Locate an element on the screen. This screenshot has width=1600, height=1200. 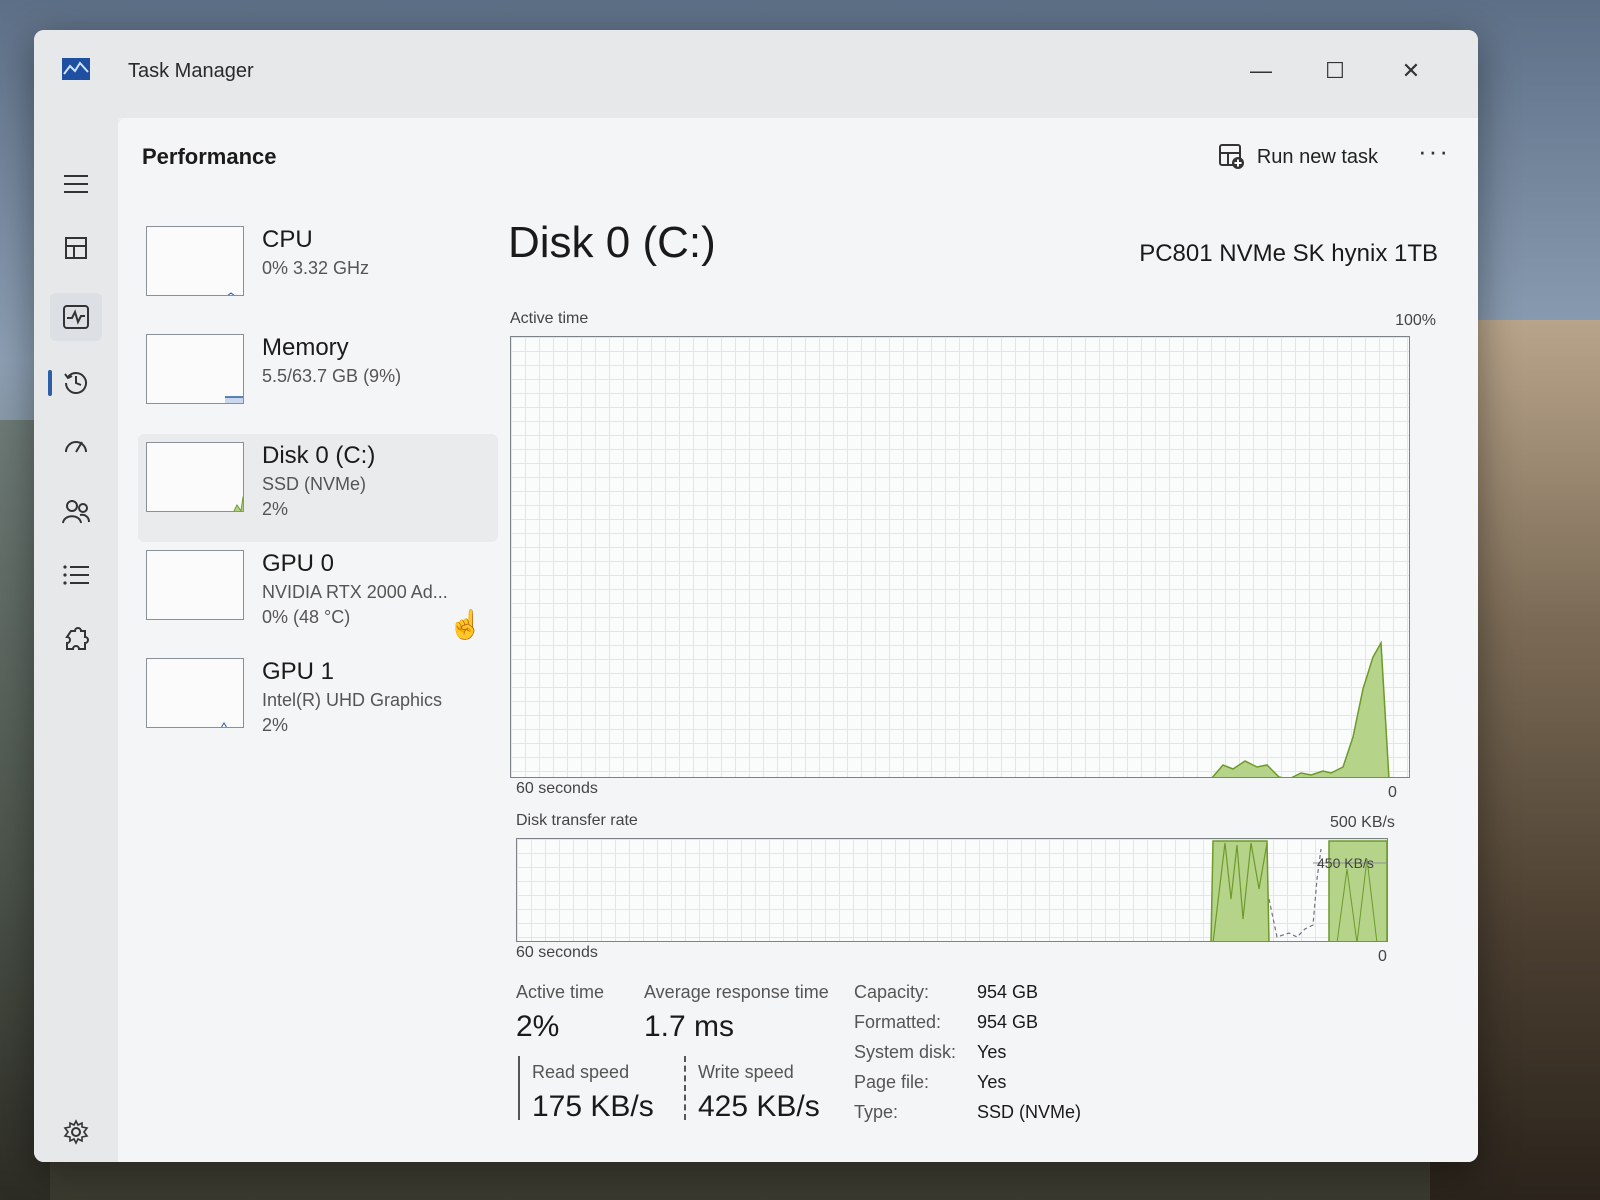
run-task-icon is located at coordinates (1231, 156).